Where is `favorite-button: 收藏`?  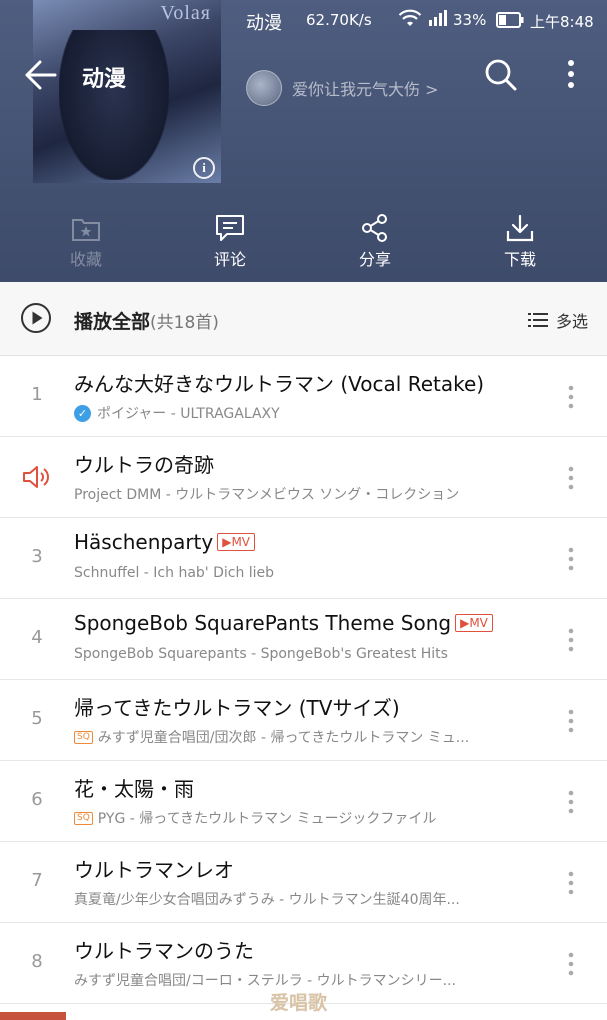 favorite-button: 收藏 is located at coordinates (86, 241).